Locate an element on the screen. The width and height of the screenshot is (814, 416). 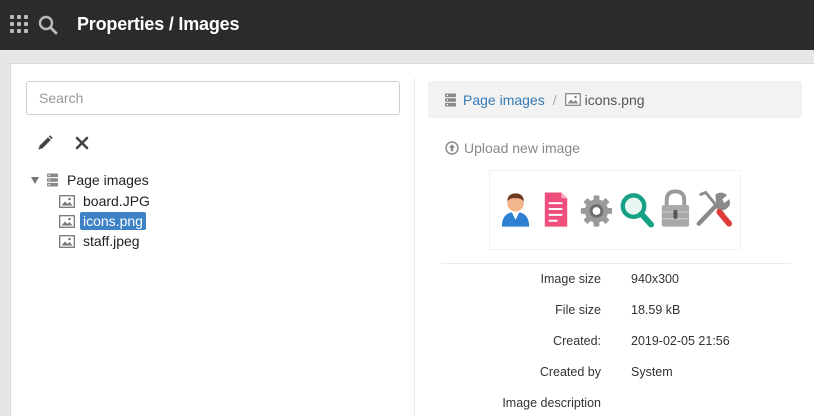
detail-label-file-size: File size is located at coordinates (578, 310).